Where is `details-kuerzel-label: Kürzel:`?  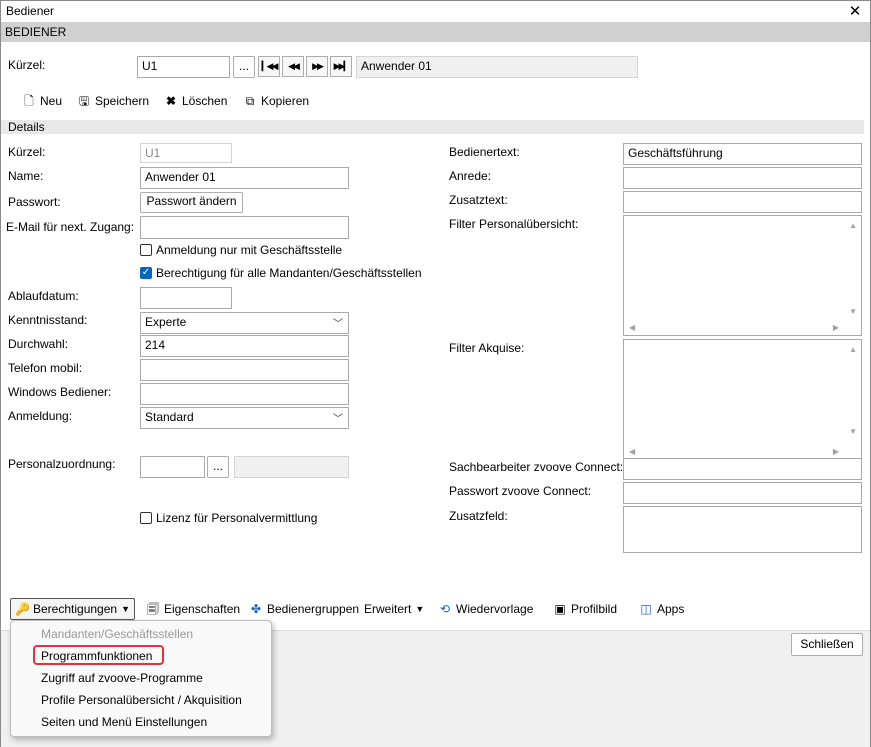
details-kuerzel-label: Kürzel: is located at coordinates (27, 152).